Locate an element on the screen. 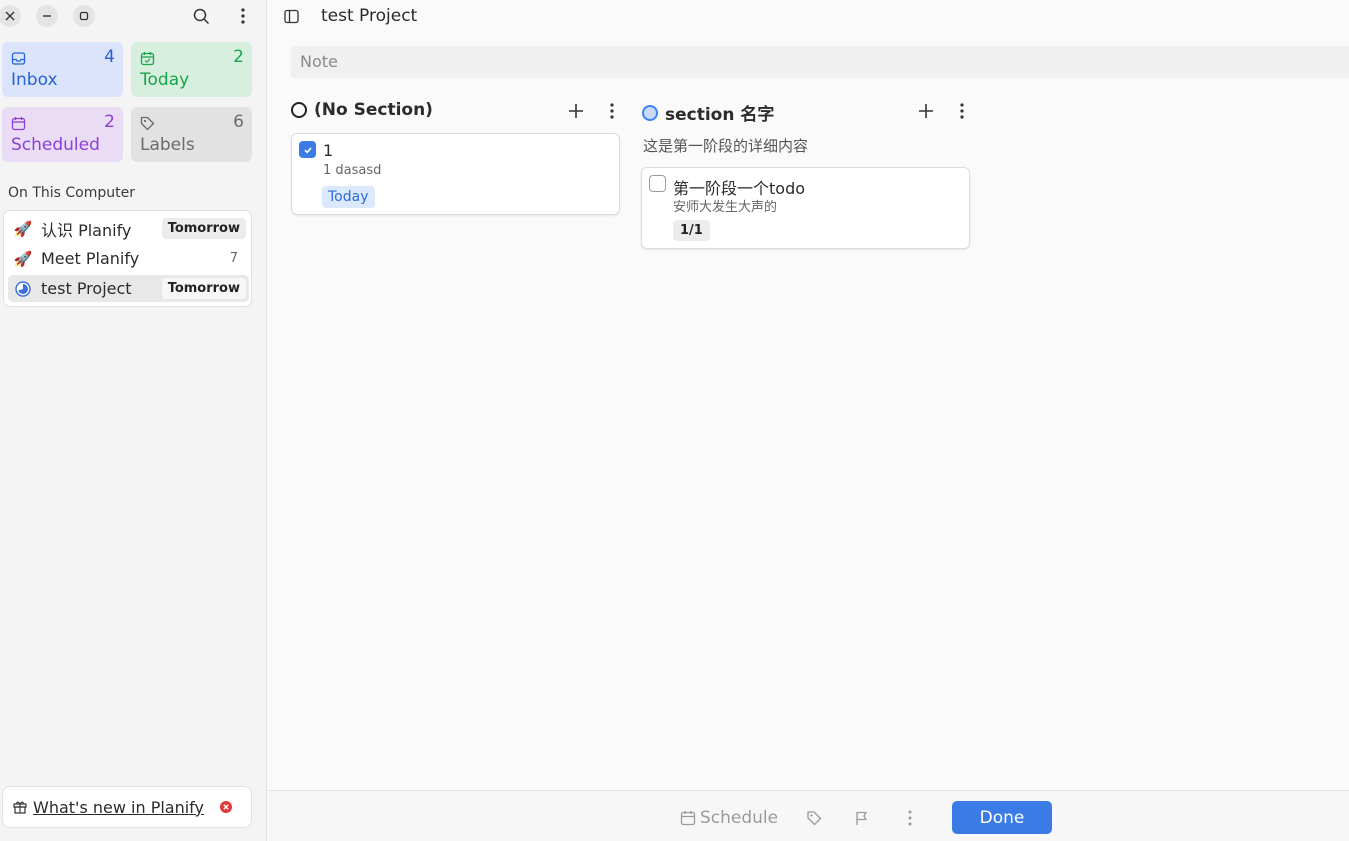  labels-tile: 6 Labels is located at coordinates (191, 134).